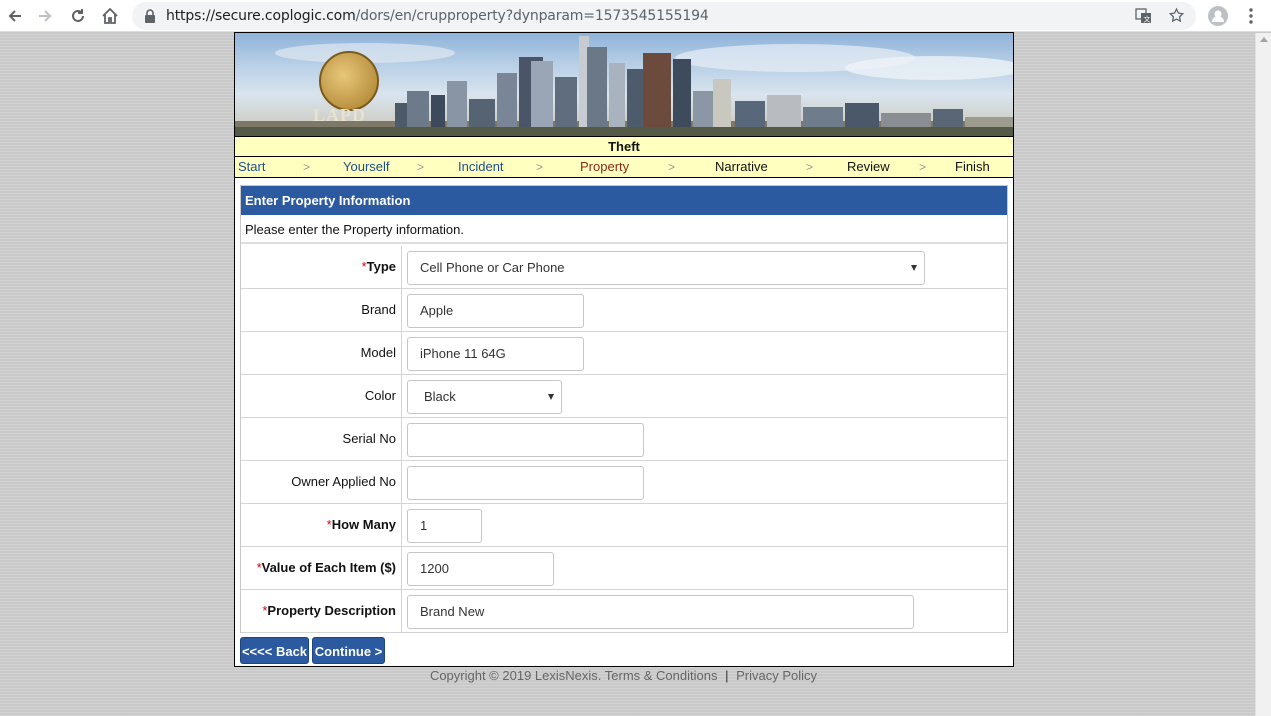 Image resolution: width=1271 pixels, height=716 pixels. Describe the element at coordinates (331, 610) in the screenshot. I see `description-label-text: Property Description` at that location.